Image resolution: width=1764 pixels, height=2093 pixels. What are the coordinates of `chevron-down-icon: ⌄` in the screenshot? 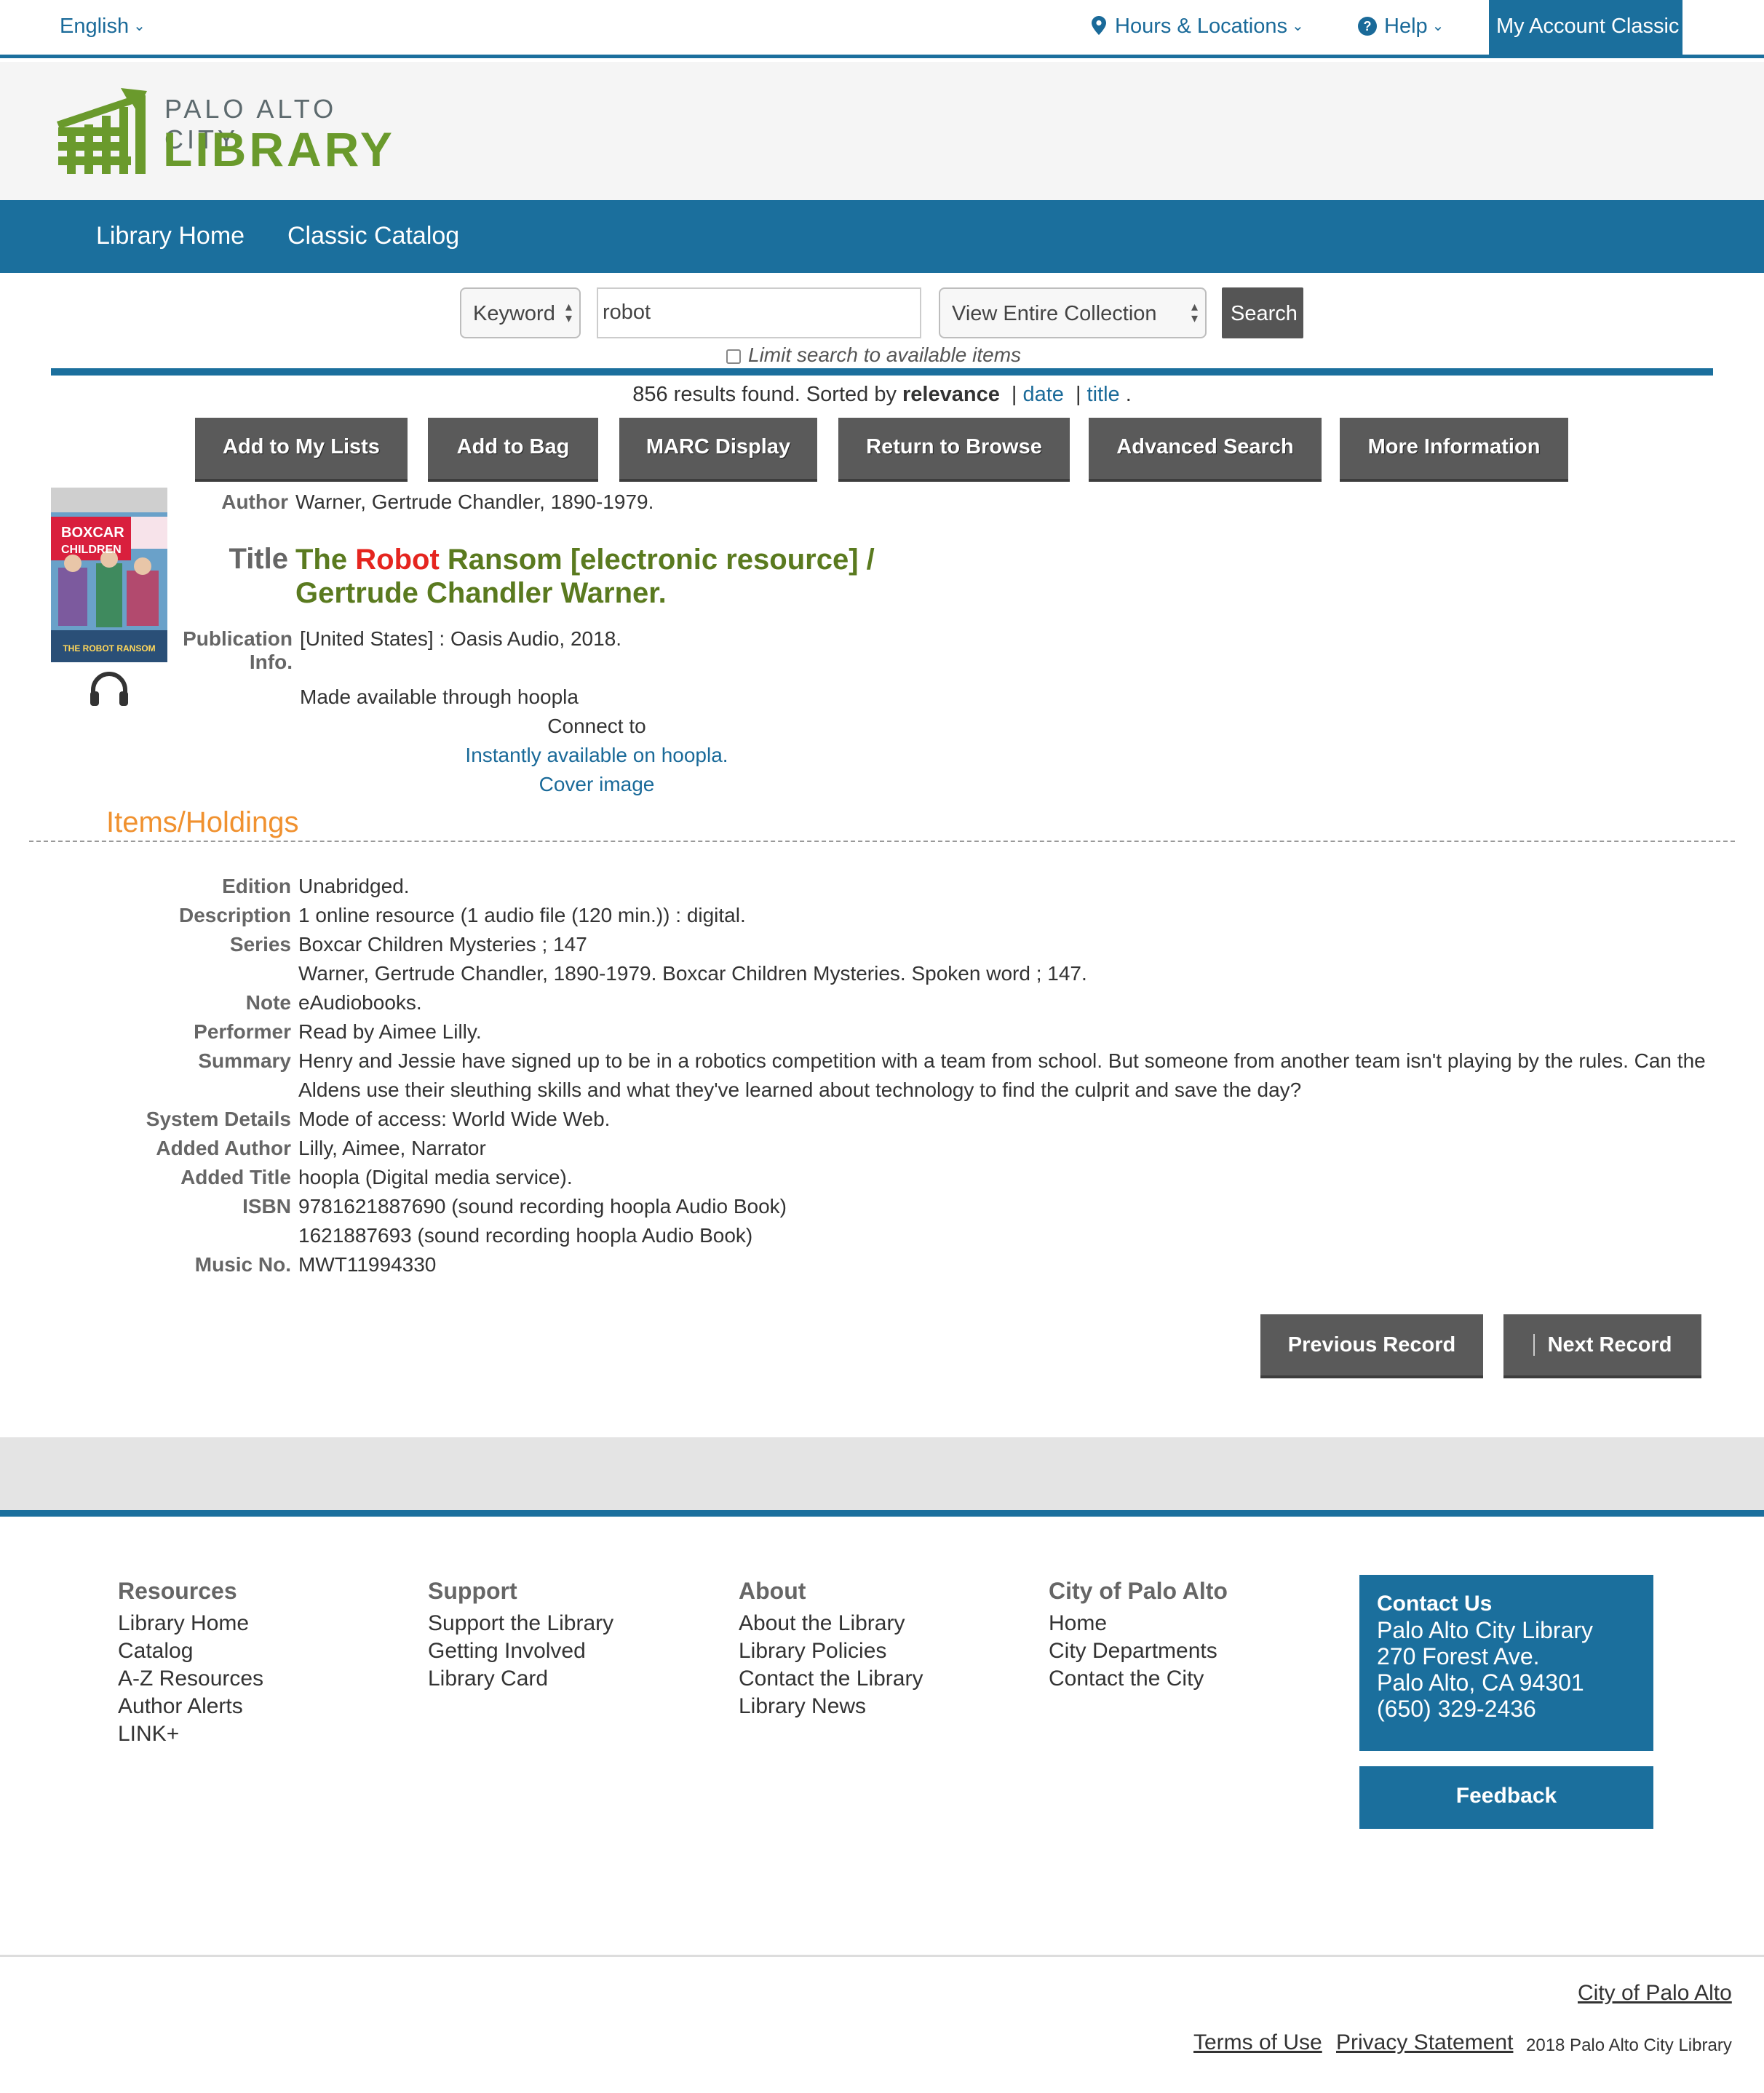 It's located at (1438, 26).